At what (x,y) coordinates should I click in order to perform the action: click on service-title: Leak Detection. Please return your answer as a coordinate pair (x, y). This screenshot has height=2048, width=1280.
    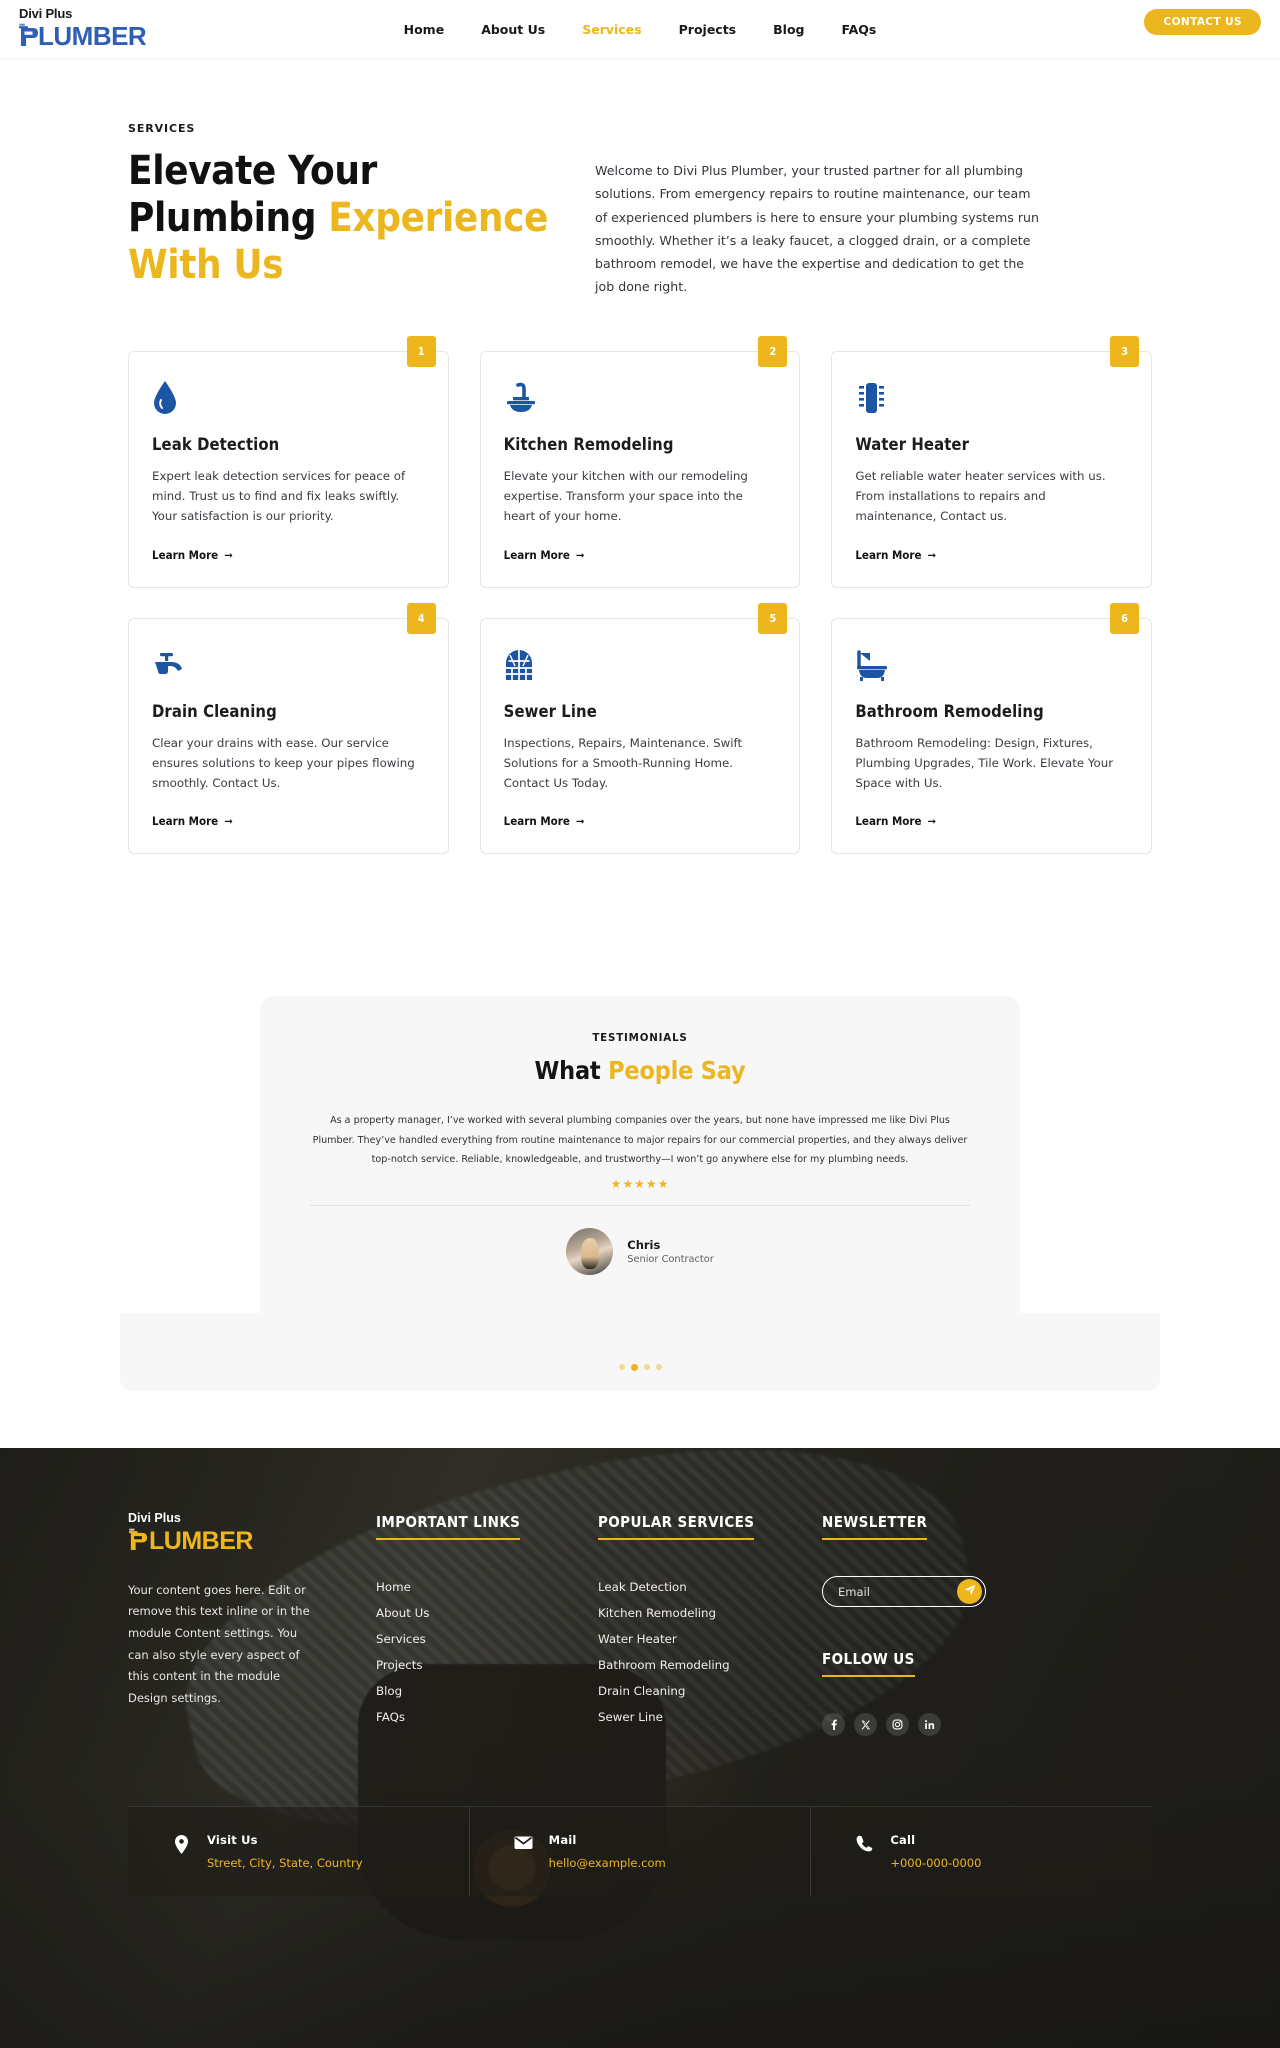
    Looking at the image, I should click on (216, 444).